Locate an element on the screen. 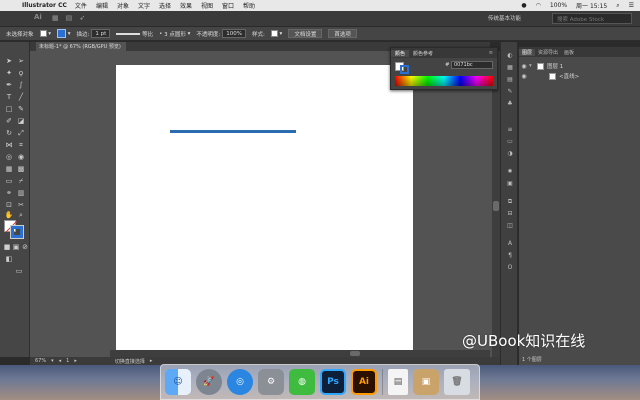 Image resolution: width=640 pixels, height=400 pixels. zoom-level: 67% is located at coordinates (40, 361).